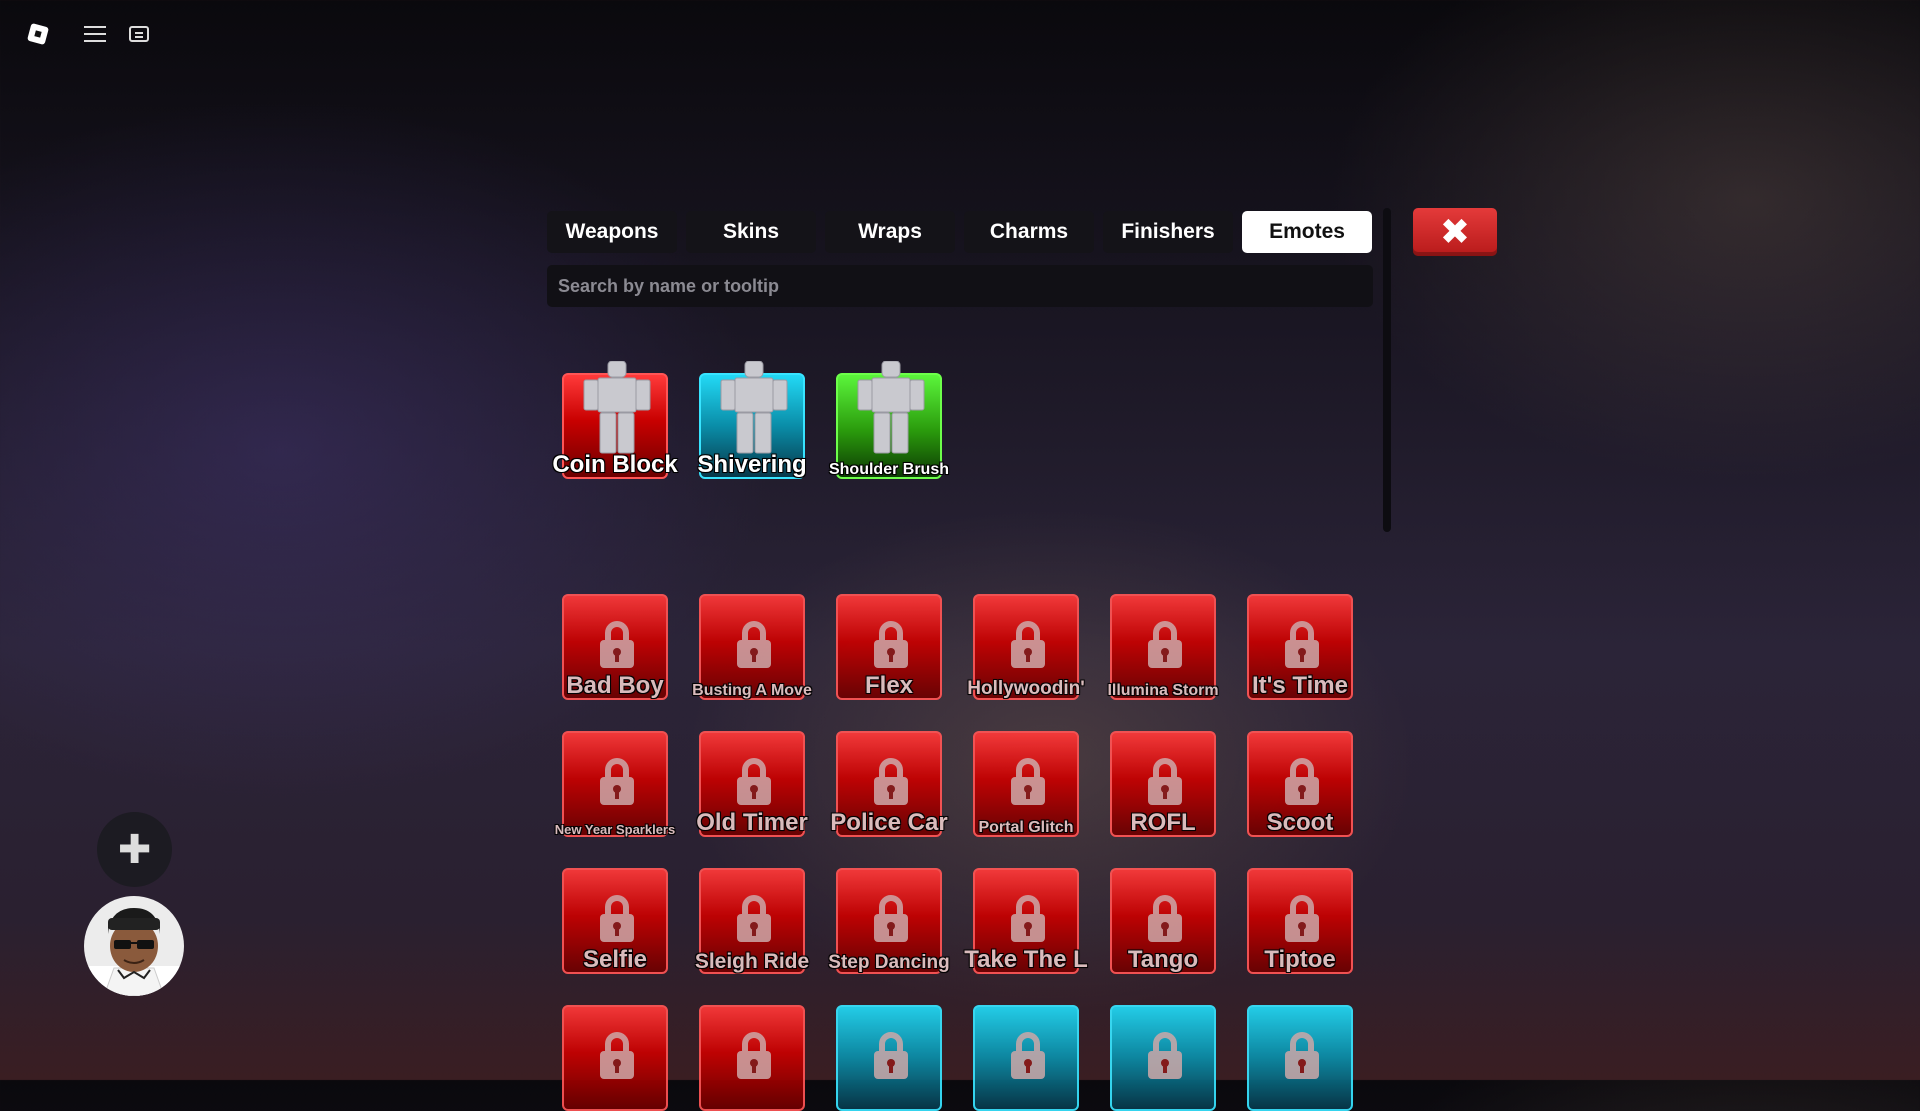 The width and height of the screenshot is (1920, 1111). Describe the element at coordinates (1163, 822) in the screenshot. I see `emote-label: ROFL` at that location.